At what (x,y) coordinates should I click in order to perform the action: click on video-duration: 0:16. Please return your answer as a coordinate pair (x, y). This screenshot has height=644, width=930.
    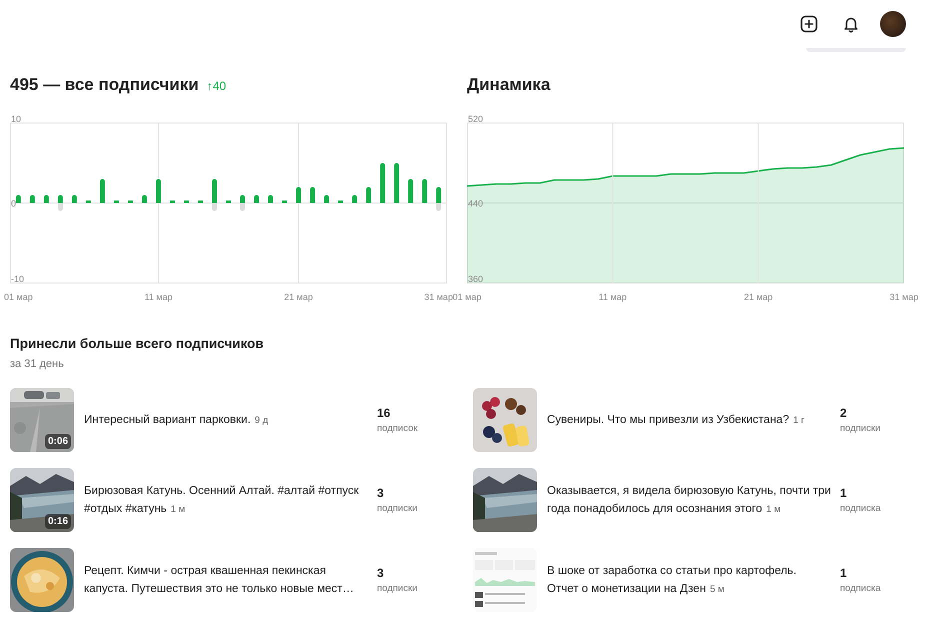
    Looking at the image, I should click on (57, 522).